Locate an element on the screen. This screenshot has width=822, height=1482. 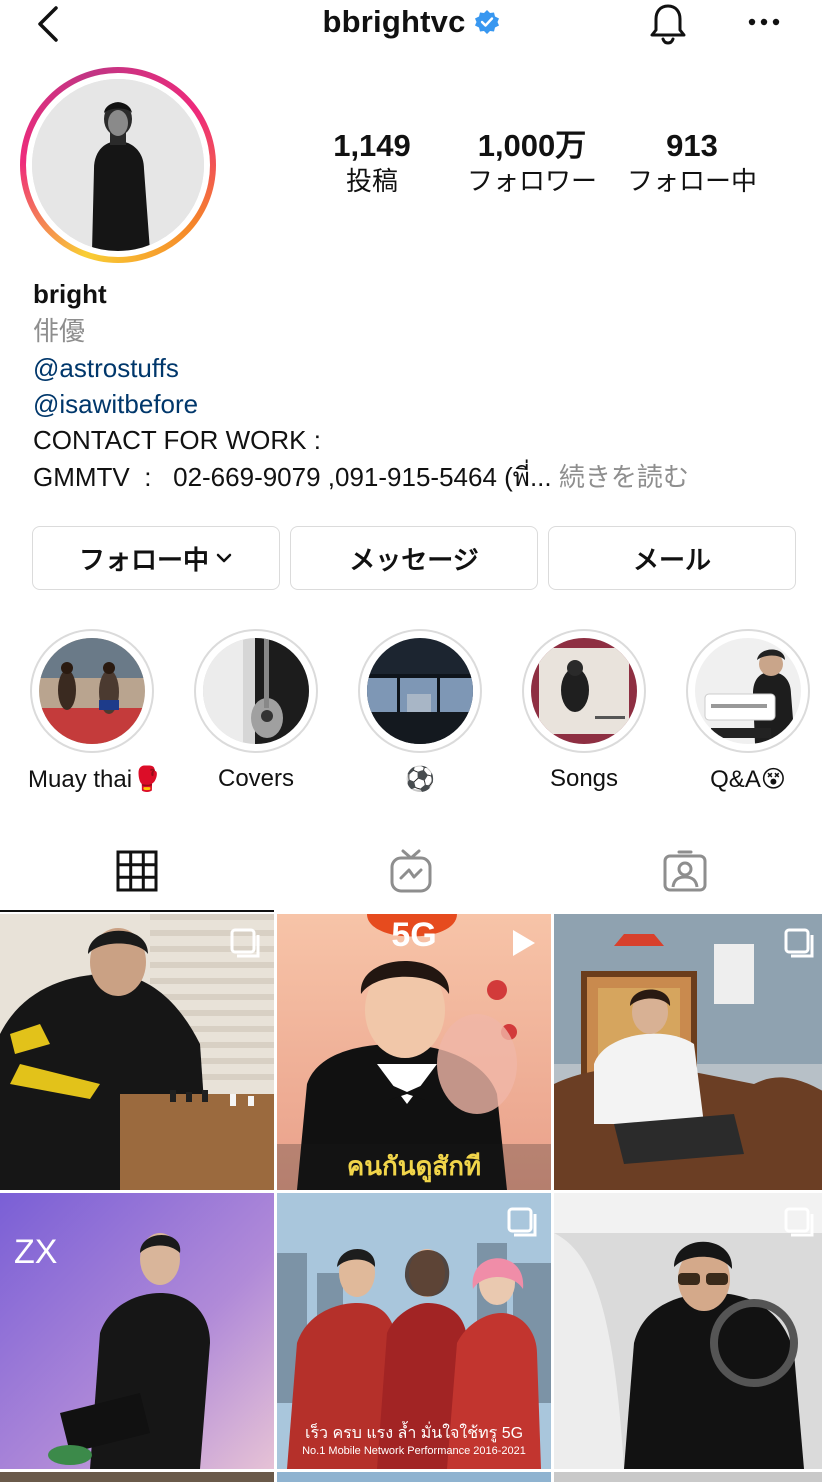
story-ring is located at coordinates (118, 165).